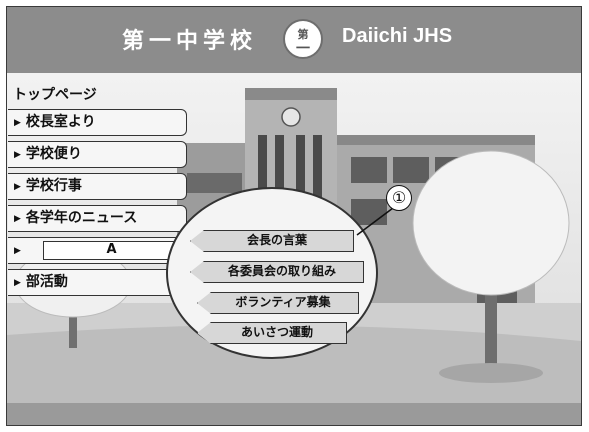 This screenshot has height=432, width=589. I want to click on nav-item-label: 校長室より, so click(60, 122).